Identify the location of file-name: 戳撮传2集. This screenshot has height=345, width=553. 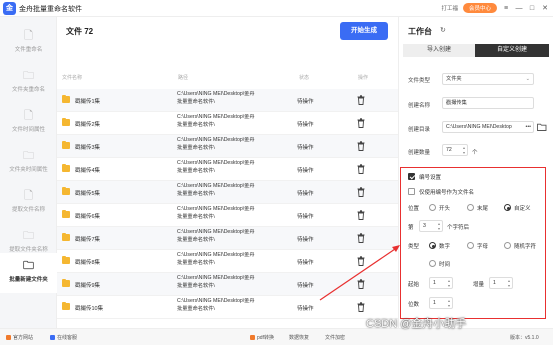
(88, 125).